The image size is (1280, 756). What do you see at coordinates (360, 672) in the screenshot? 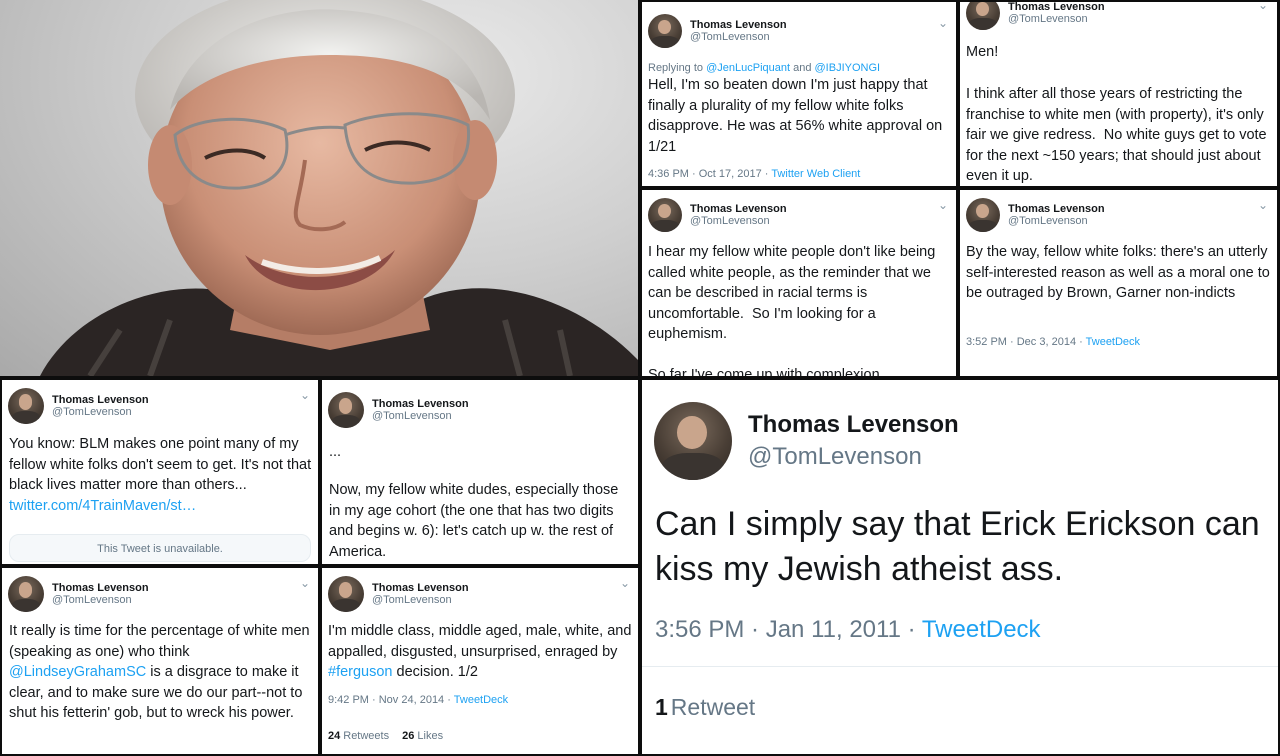
I see `hashtag-link: #ferguson` at bounding box center [360, 672].